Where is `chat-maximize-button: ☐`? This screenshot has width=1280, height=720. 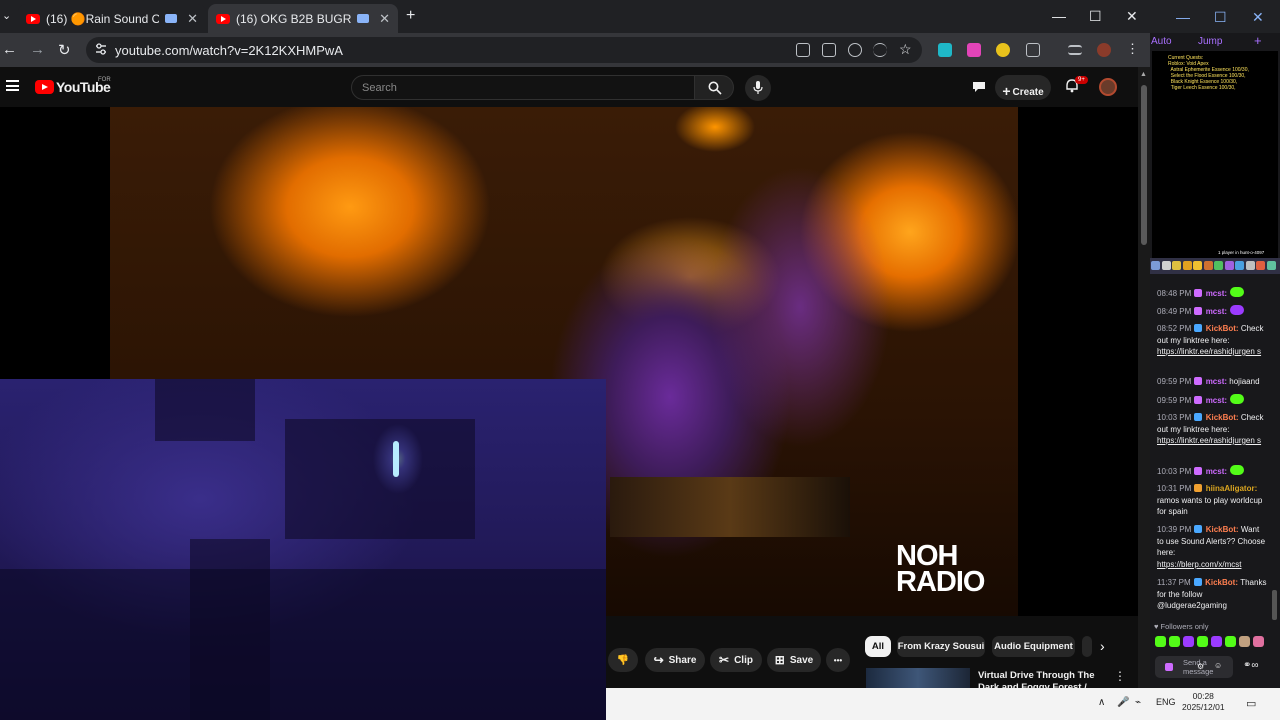 chat-maximize-button: ☐ is located at coordinates (1220, 17).